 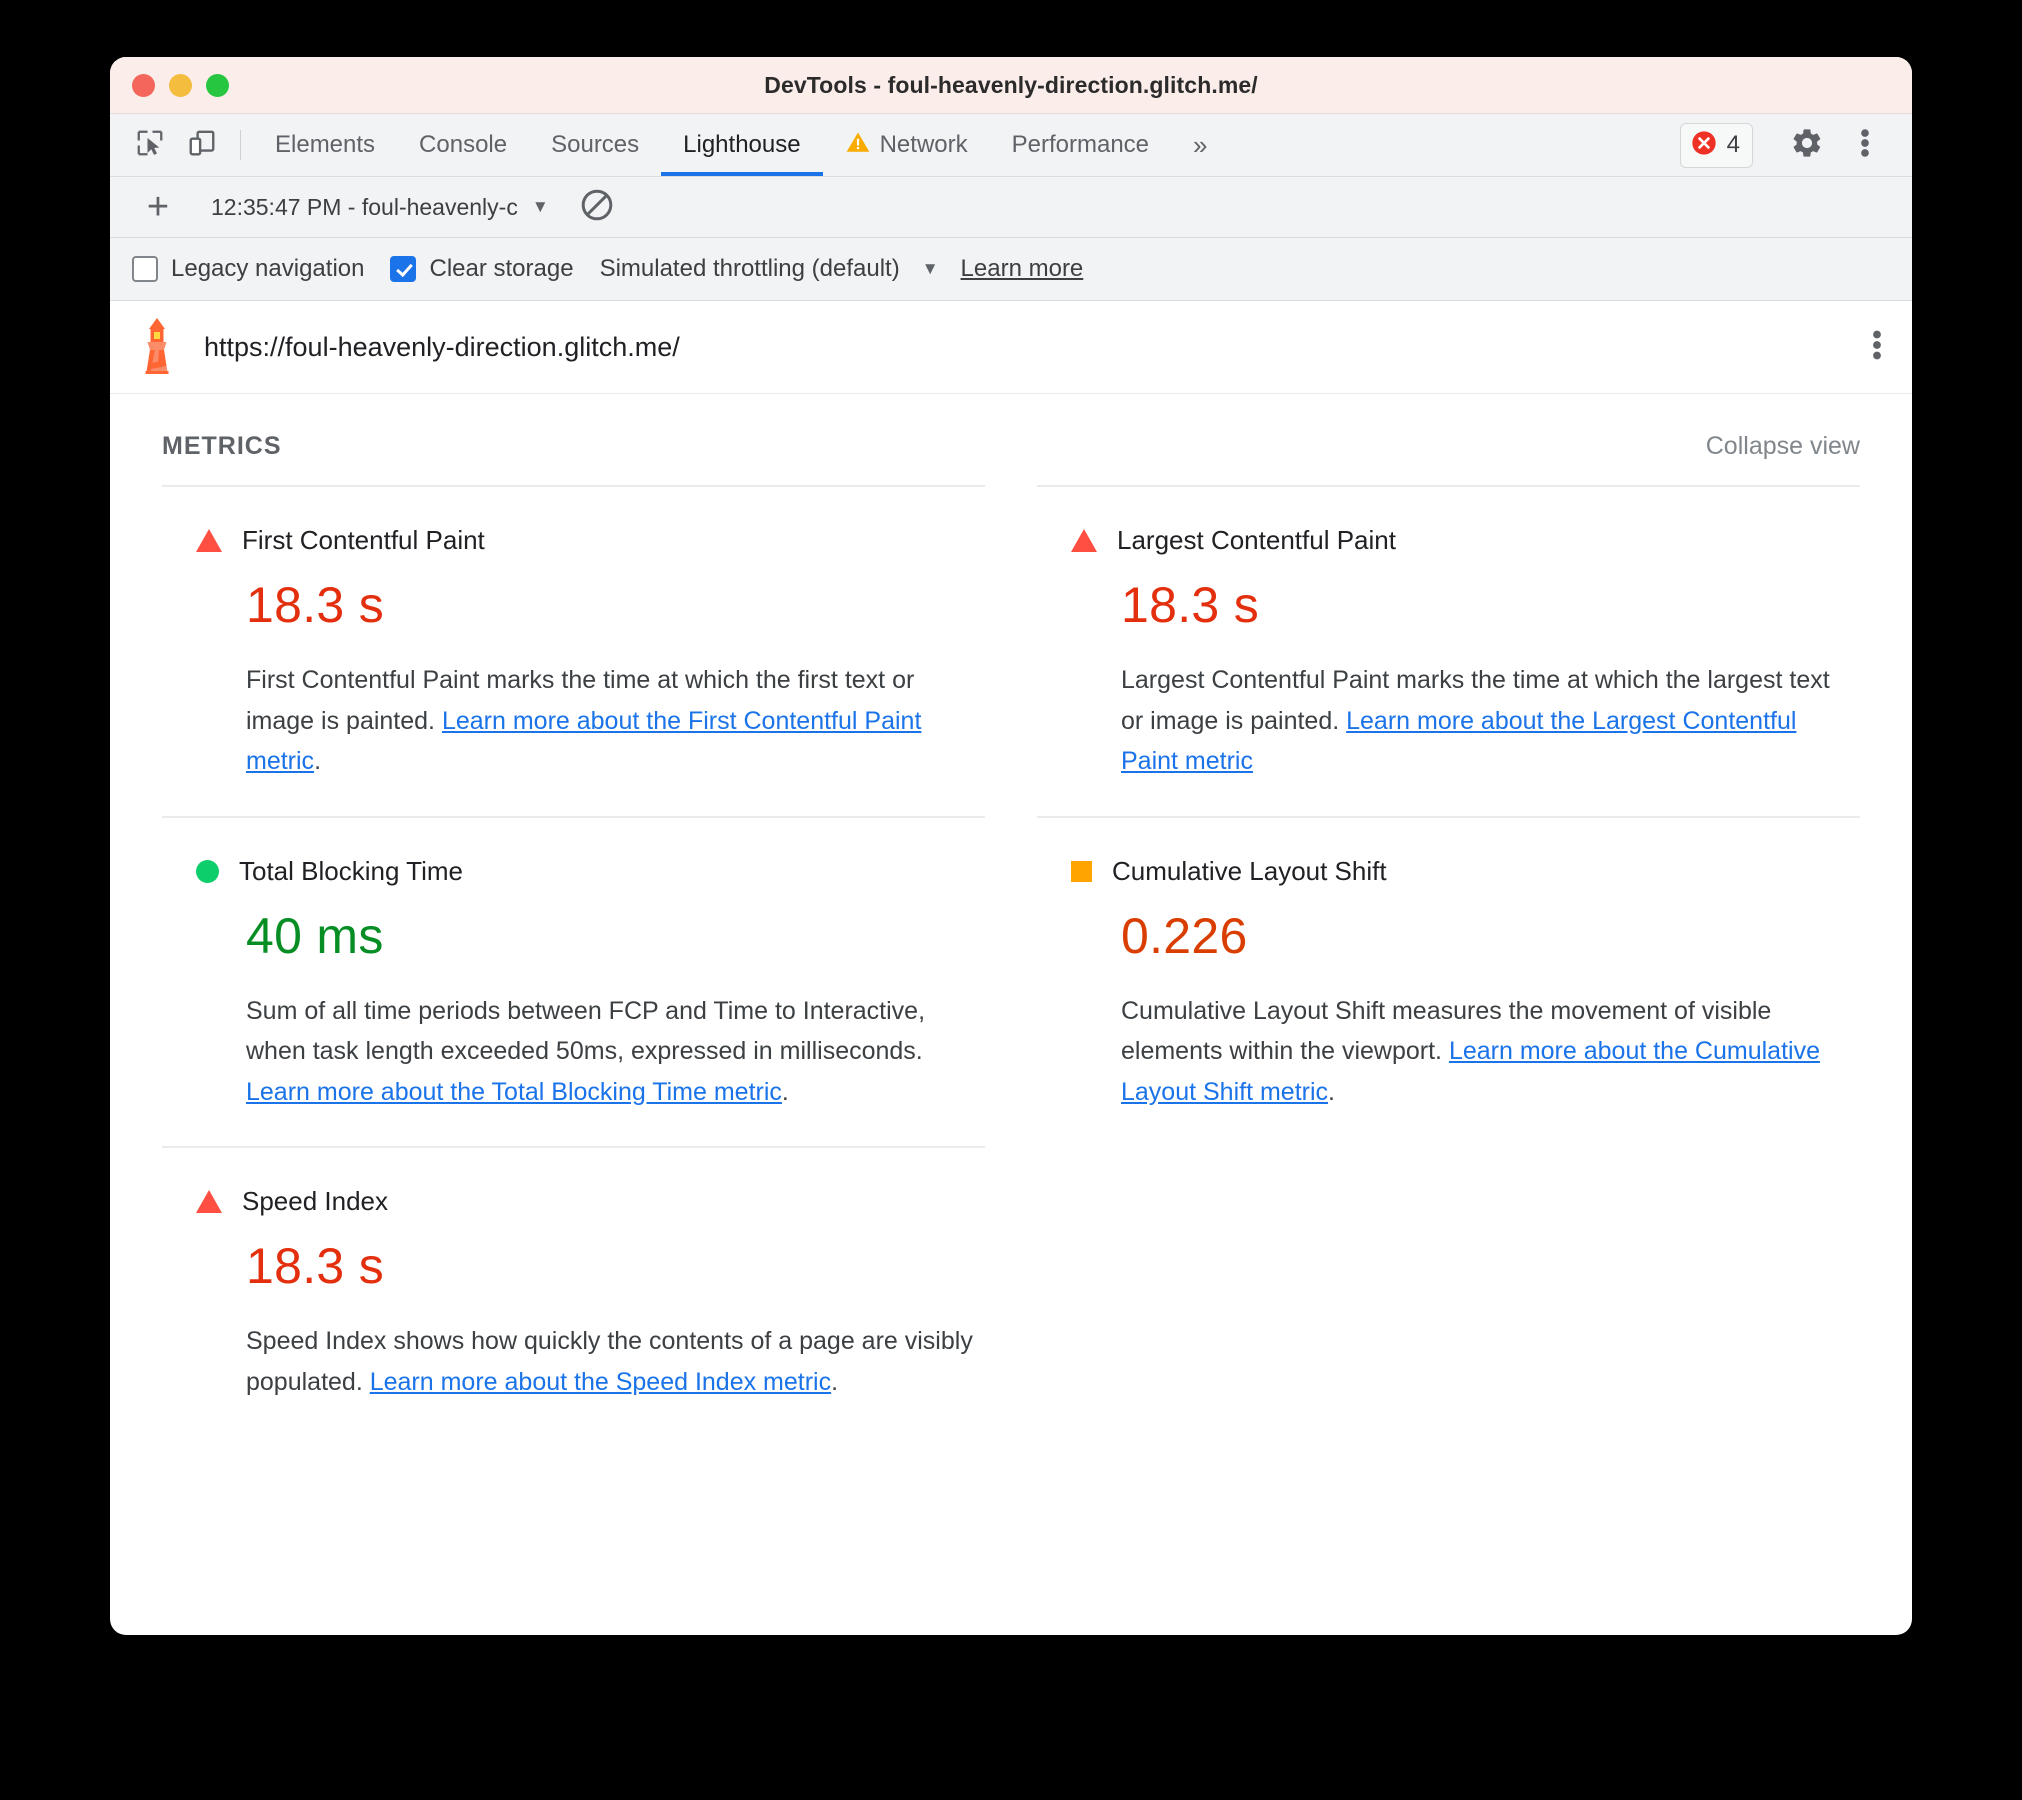 I want to click on metric-title: Largest Contentful Paint, so click(x=1256, y=540).